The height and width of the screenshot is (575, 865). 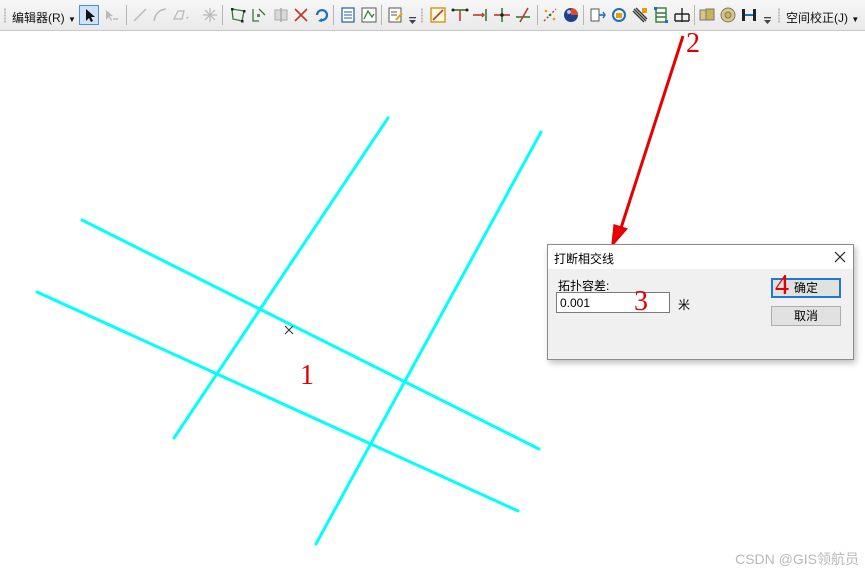 I want to click on endpoint-arc-icon, so click(x=160, y=15).